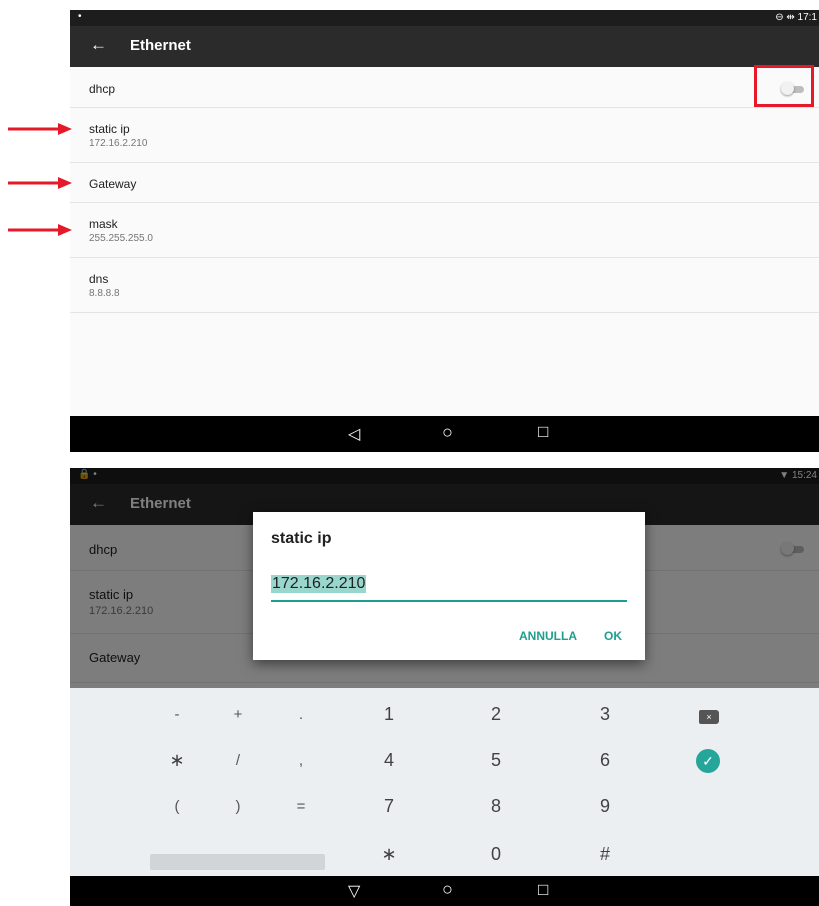 This screenshot has height=906, width=819. I want to click on key-period: ., so click(301, 714).